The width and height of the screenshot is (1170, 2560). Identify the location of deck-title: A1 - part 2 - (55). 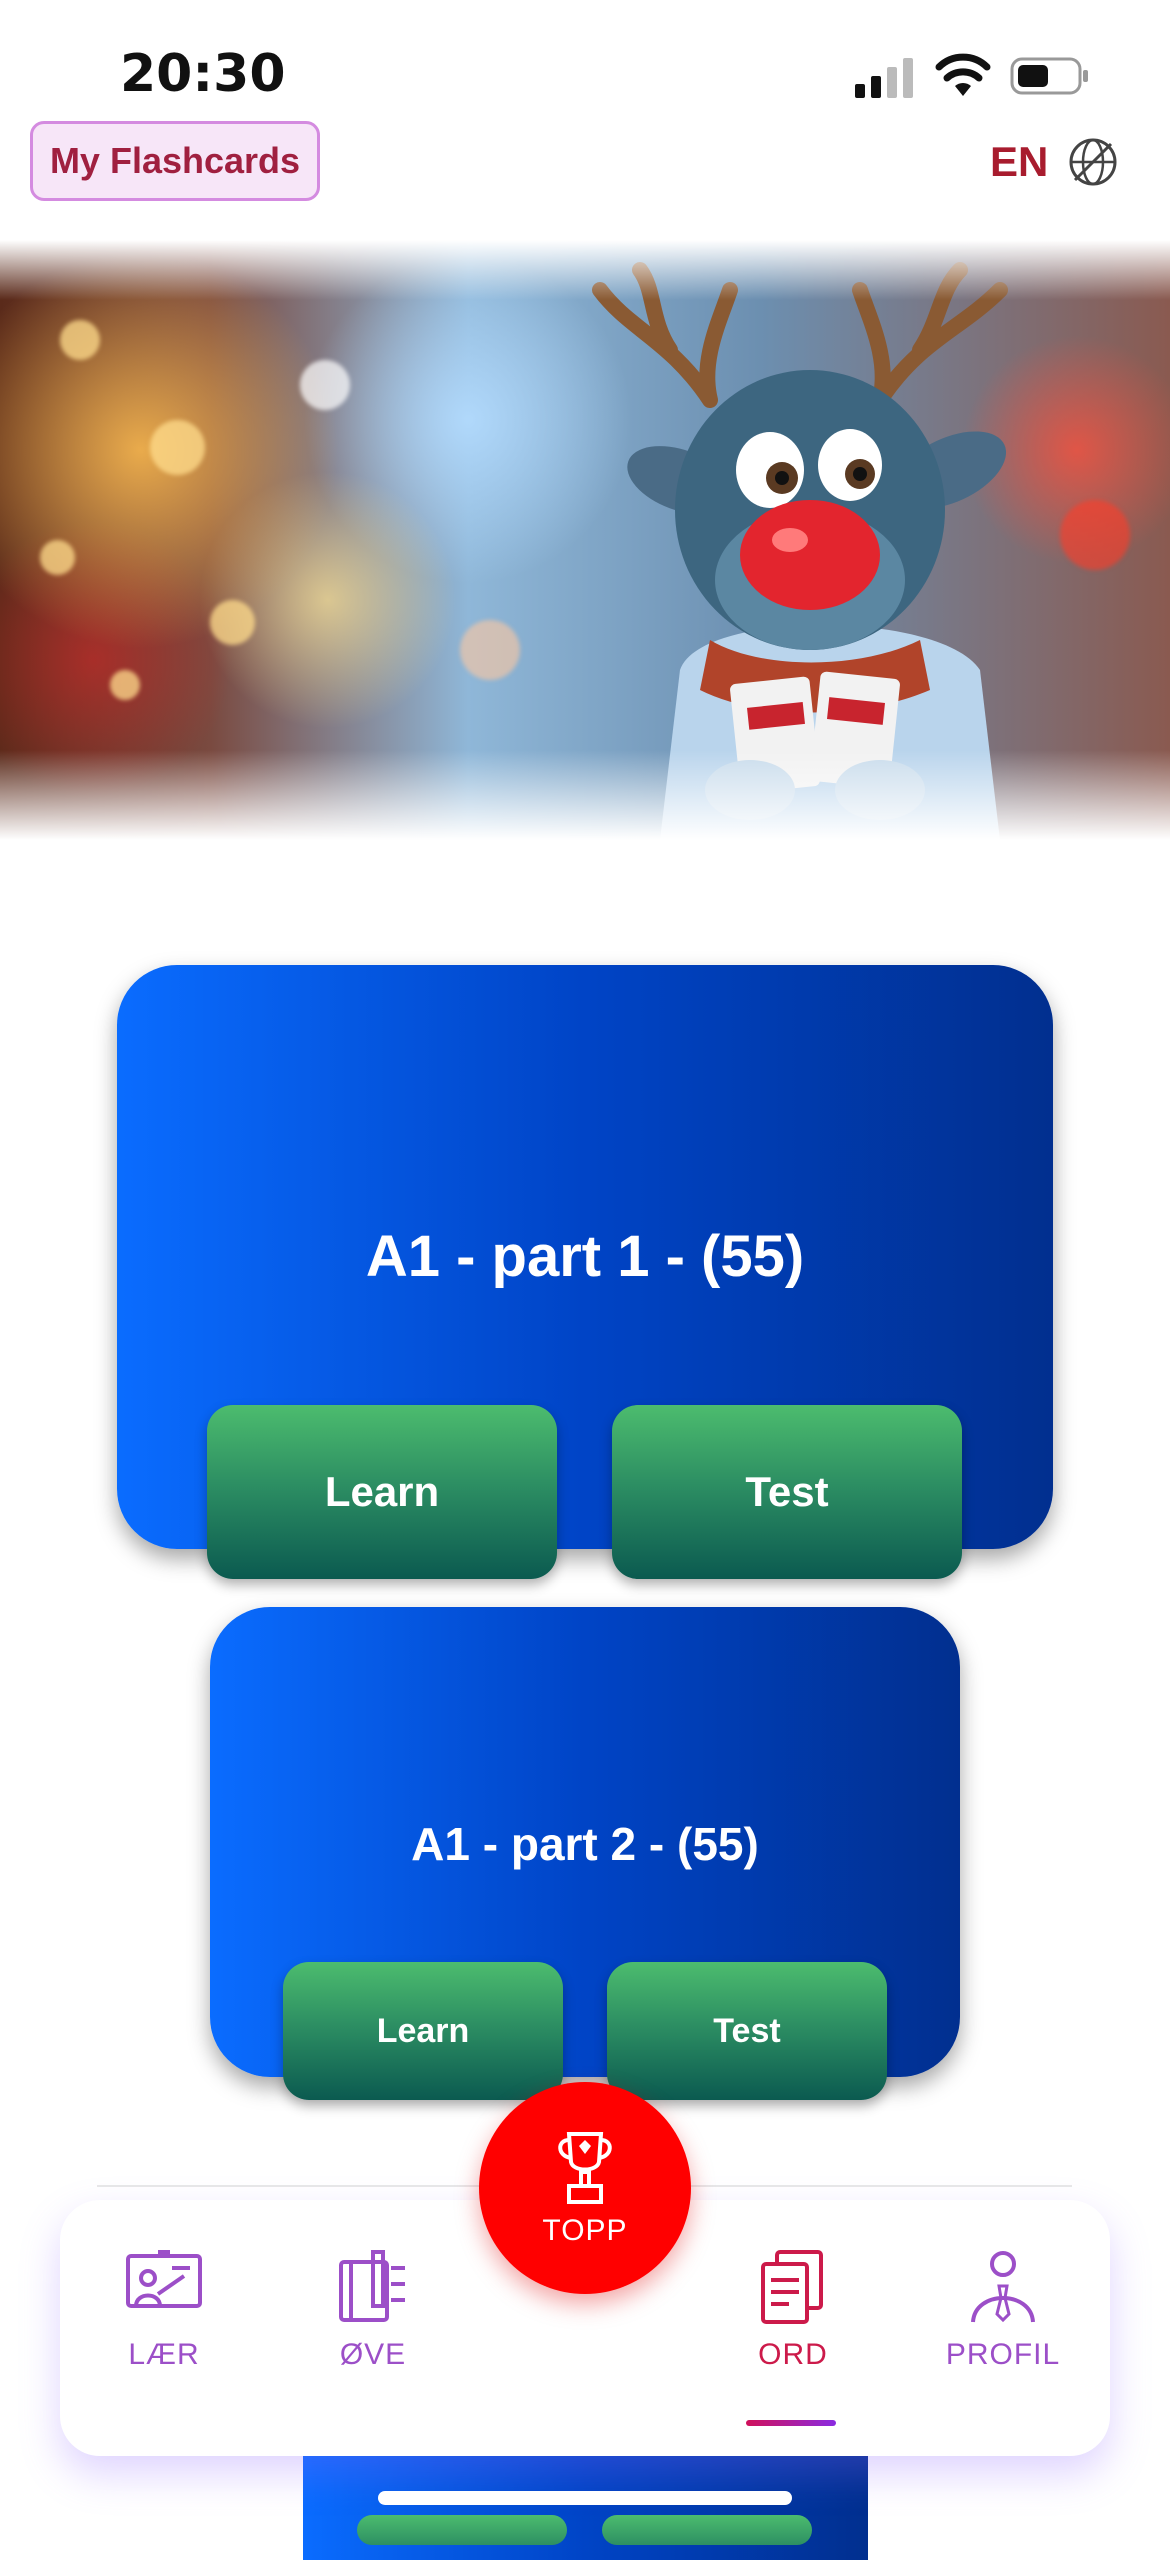
(585, 1844).